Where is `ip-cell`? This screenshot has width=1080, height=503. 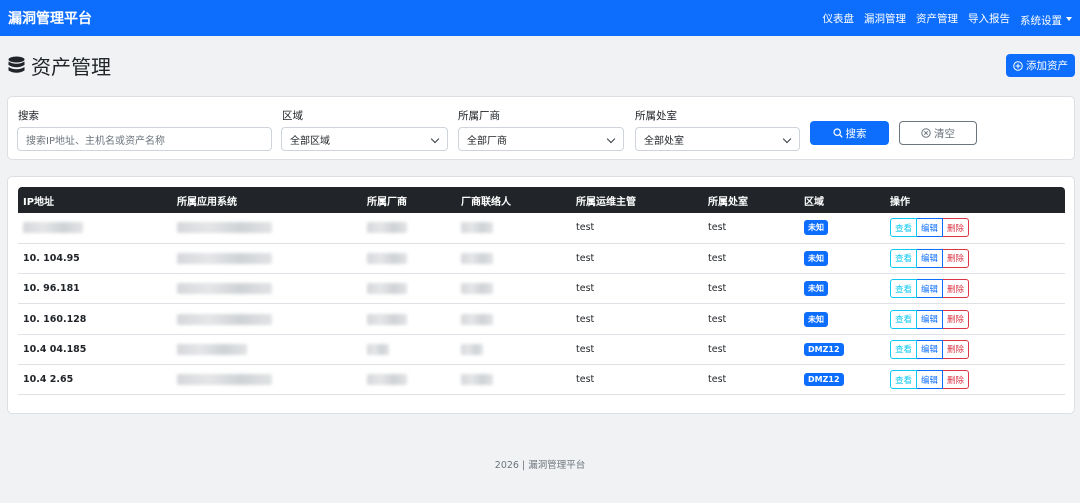
ip-cell is located at coordinates (95, 228).